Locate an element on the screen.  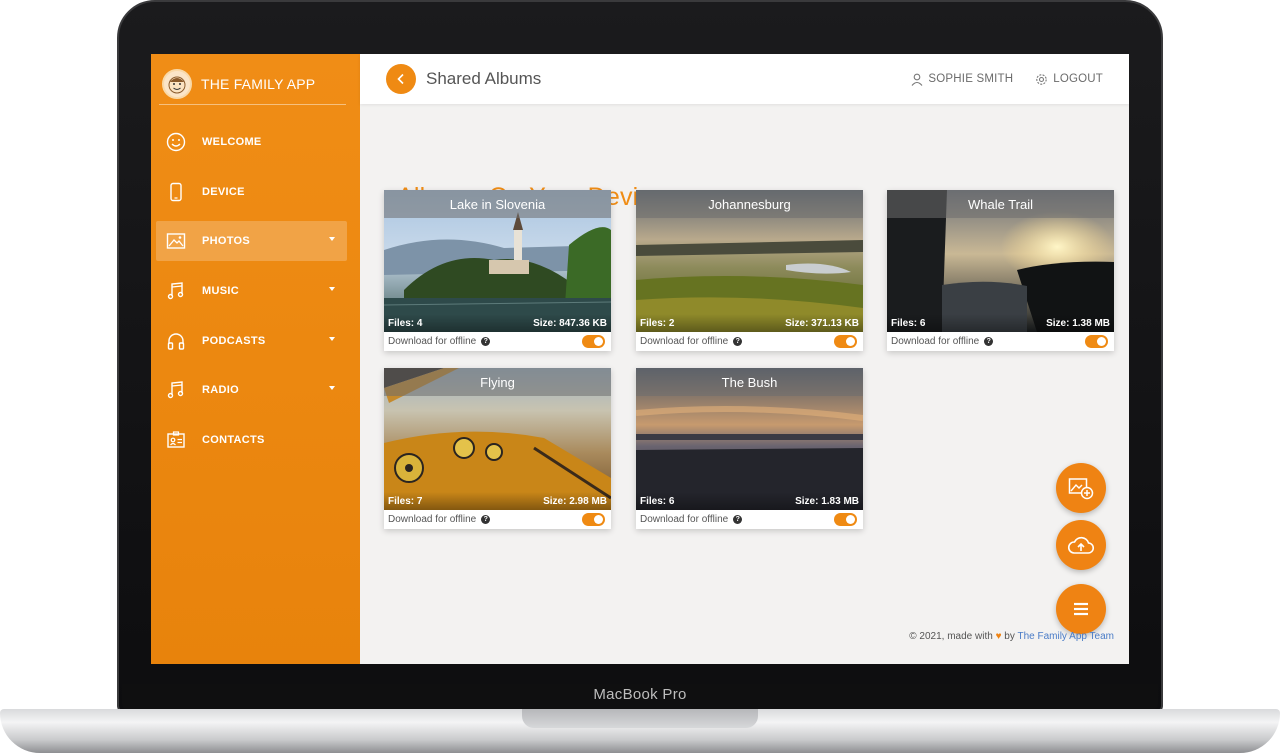
menu-button is located at coordinates (1081, 609).